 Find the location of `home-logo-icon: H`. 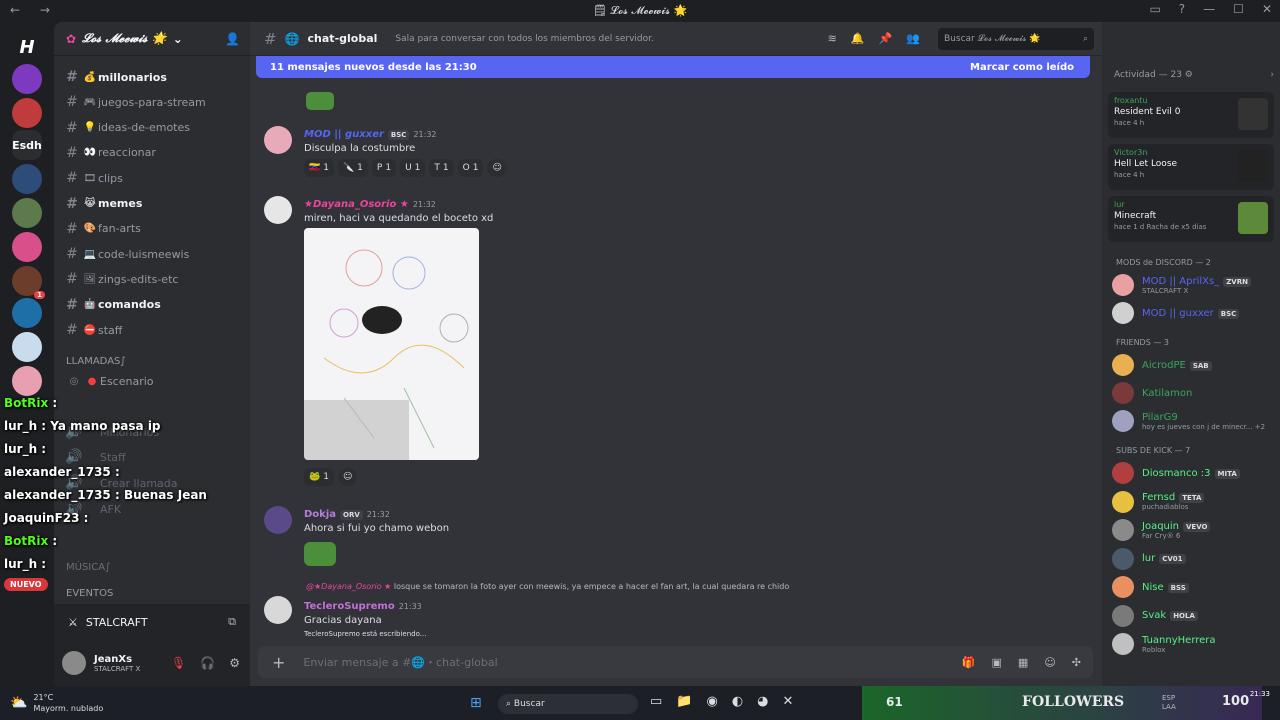

home-logo-icon: H is located at coordinates (27, 47).